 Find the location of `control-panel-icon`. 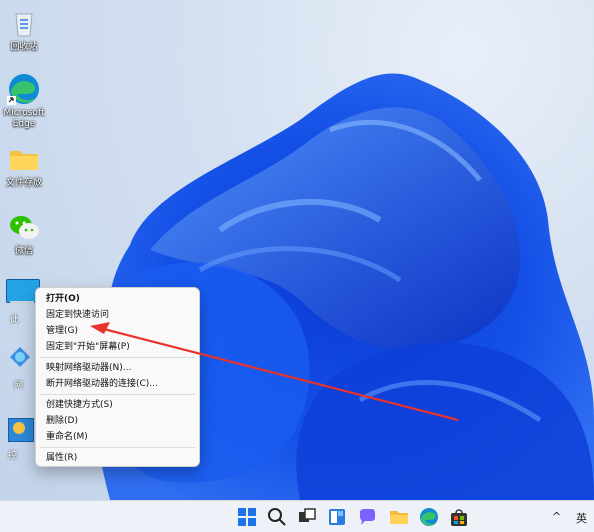

control-panel-icon is located at coordinates (21, 430).